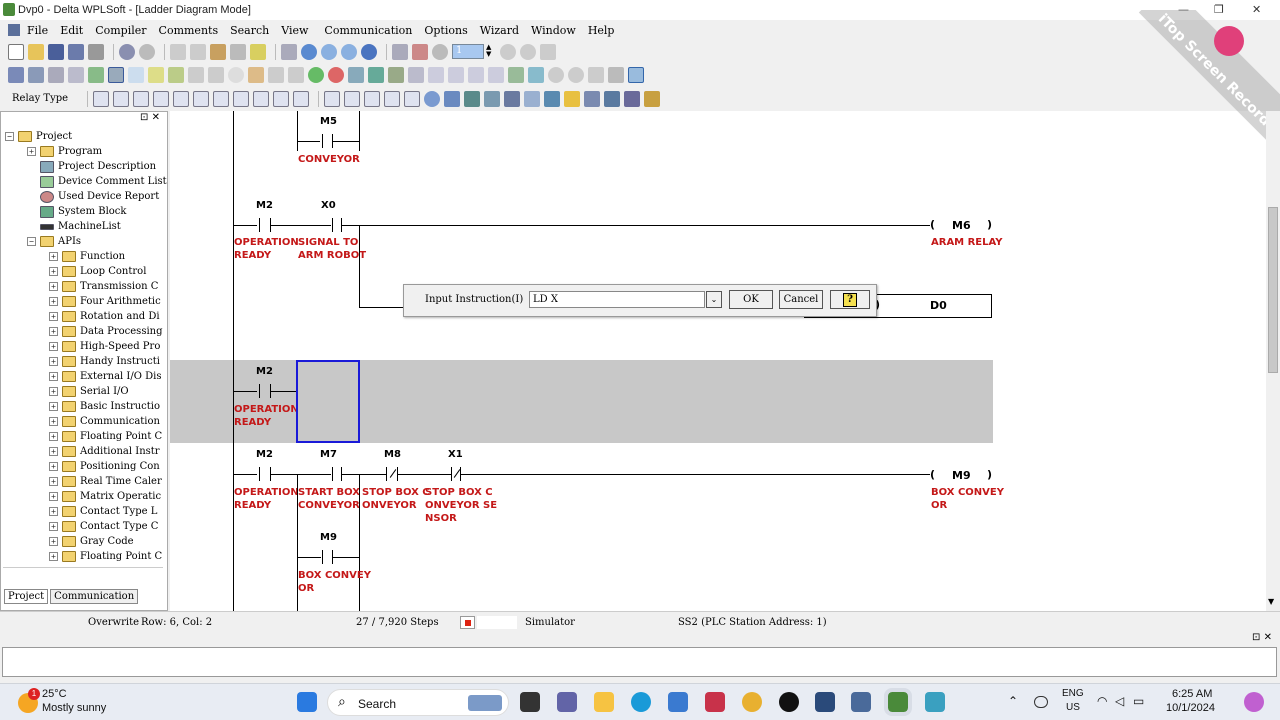 This screenshot has height=720, width=1280. What do you see at coordinates (516, 74) in the screenshot?
I see `align-e-icon` at bounding box center [516, 74].